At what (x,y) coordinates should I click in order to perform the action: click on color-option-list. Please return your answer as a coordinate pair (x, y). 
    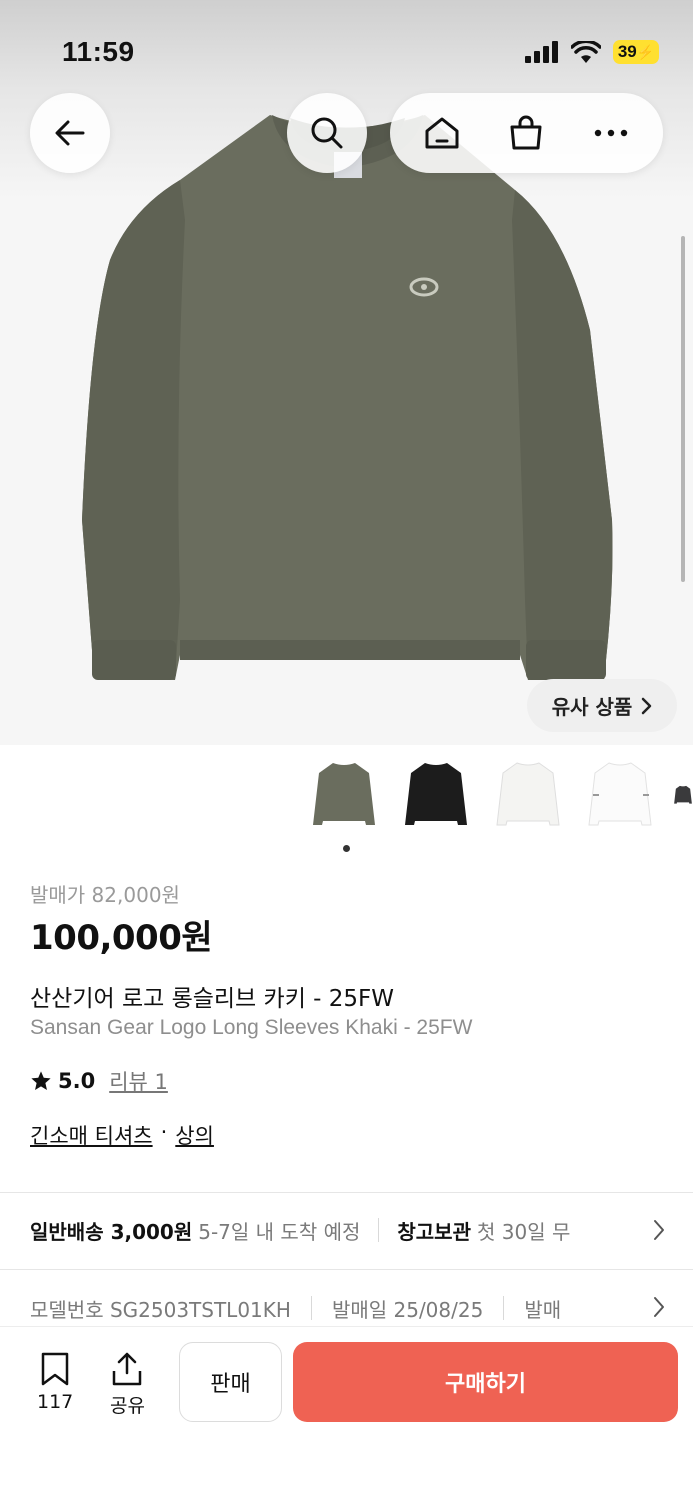
    Looking at the image, I should click on (499, 795).